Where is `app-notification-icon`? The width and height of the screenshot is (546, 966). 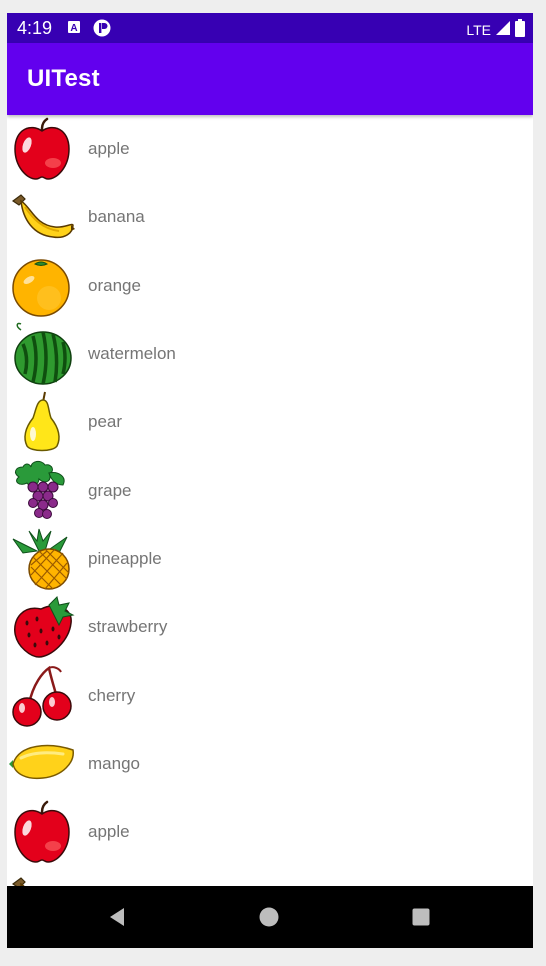
app-notification-icon is located at coordinates (102, 30).